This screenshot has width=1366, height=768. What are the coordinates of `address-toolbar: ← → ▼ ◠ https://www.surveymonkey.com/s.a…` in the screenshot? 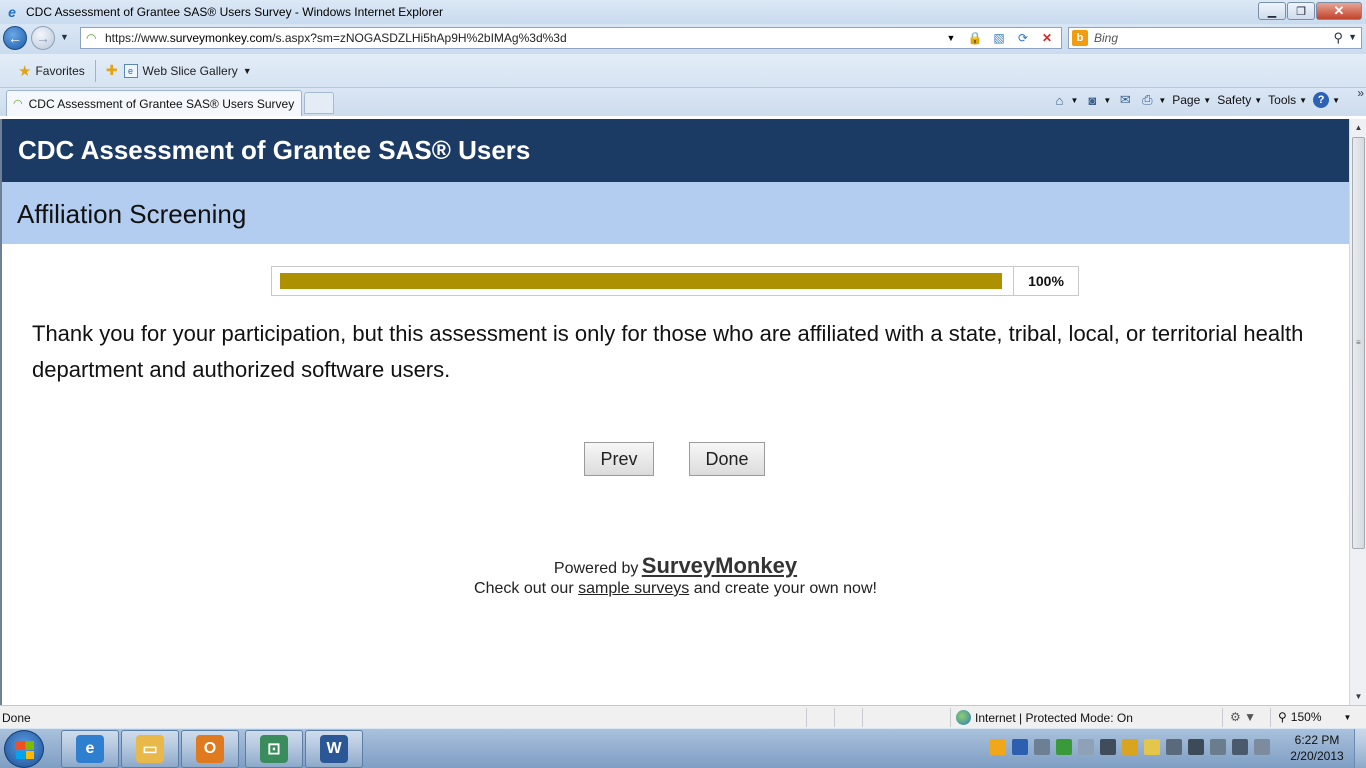 It's located at (683, 39).